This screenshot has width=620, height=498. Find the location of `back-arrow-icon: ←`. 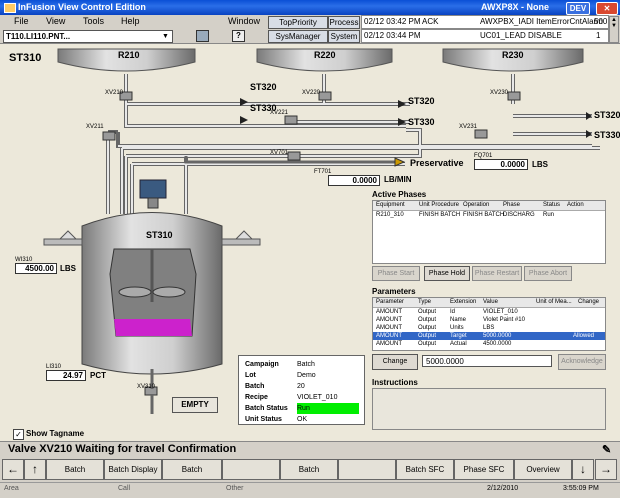

back-arrow-icon: ← is located at coordinates (13, 469).